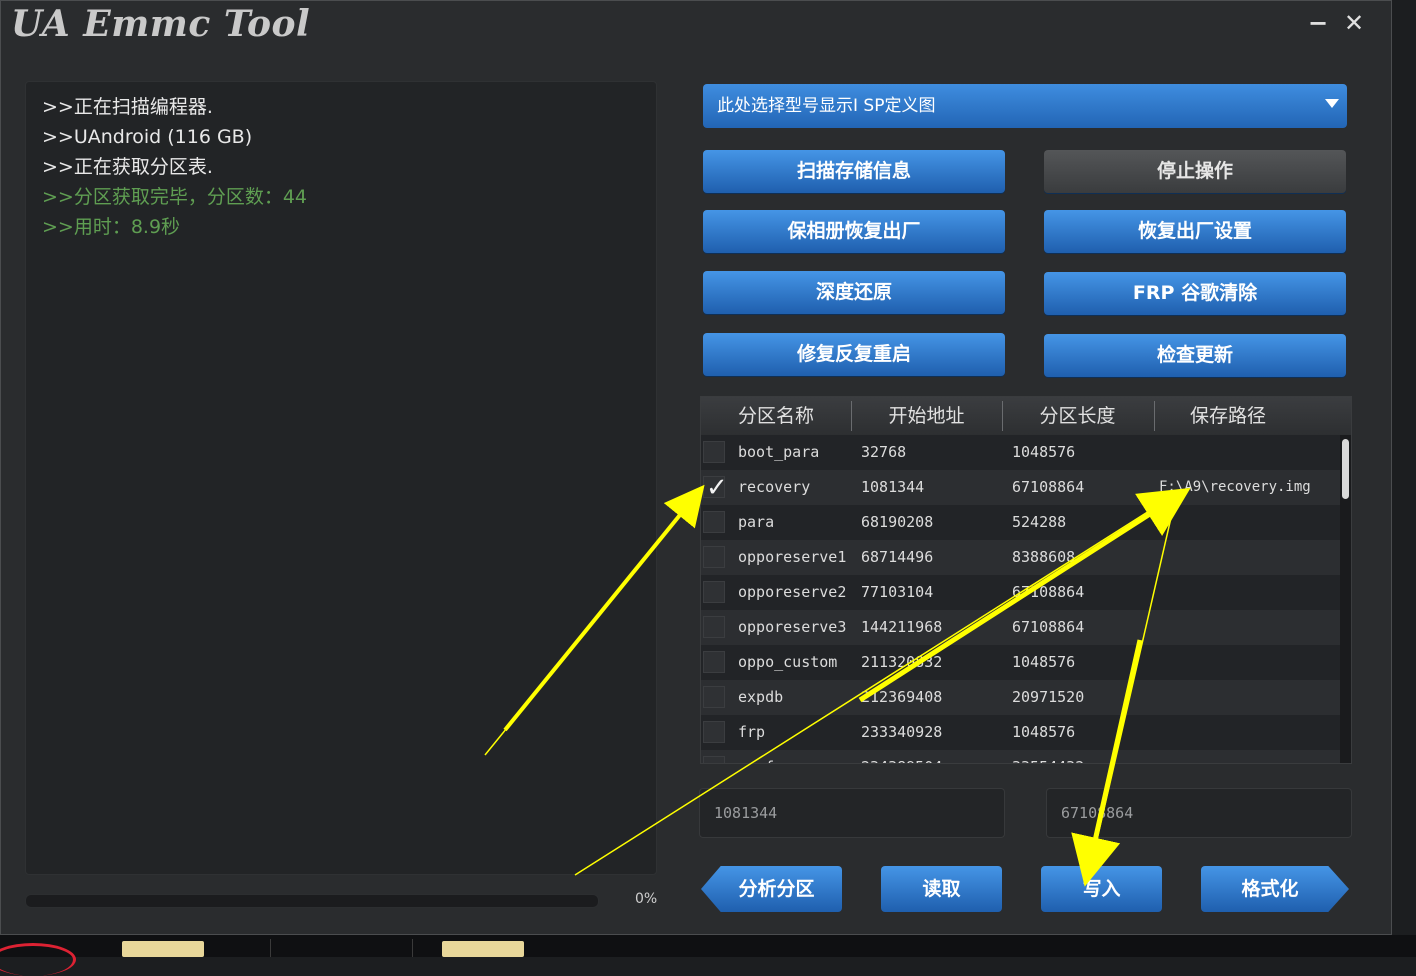 This screenshot has width=1416, height=976. Describe the element at coordinates (771, 889) in the screenshot. I see `analyze-partitions-button: 分析分区` at that location.